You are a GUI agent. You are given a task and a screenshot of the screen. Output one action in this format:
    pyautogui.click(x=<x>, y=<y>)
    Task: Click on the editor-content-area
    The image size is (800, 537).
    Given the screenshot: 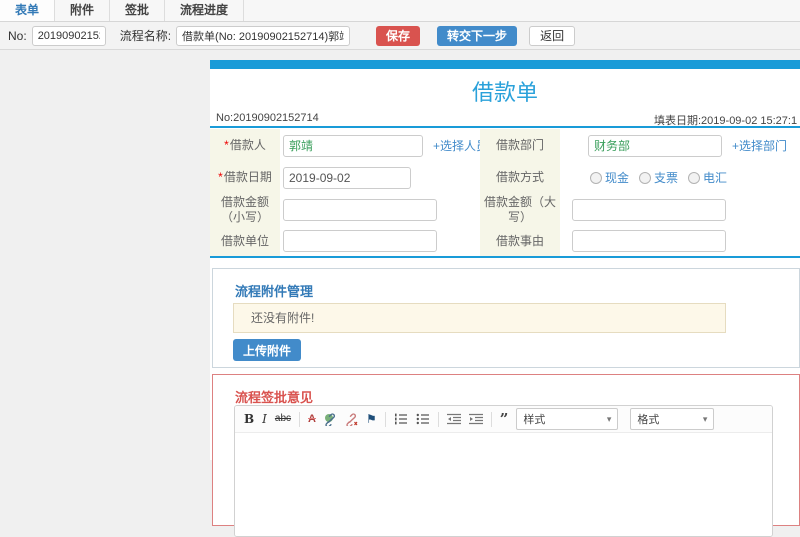 What is the action you would take?
    pyautogui.click(x=503, y=484)
    